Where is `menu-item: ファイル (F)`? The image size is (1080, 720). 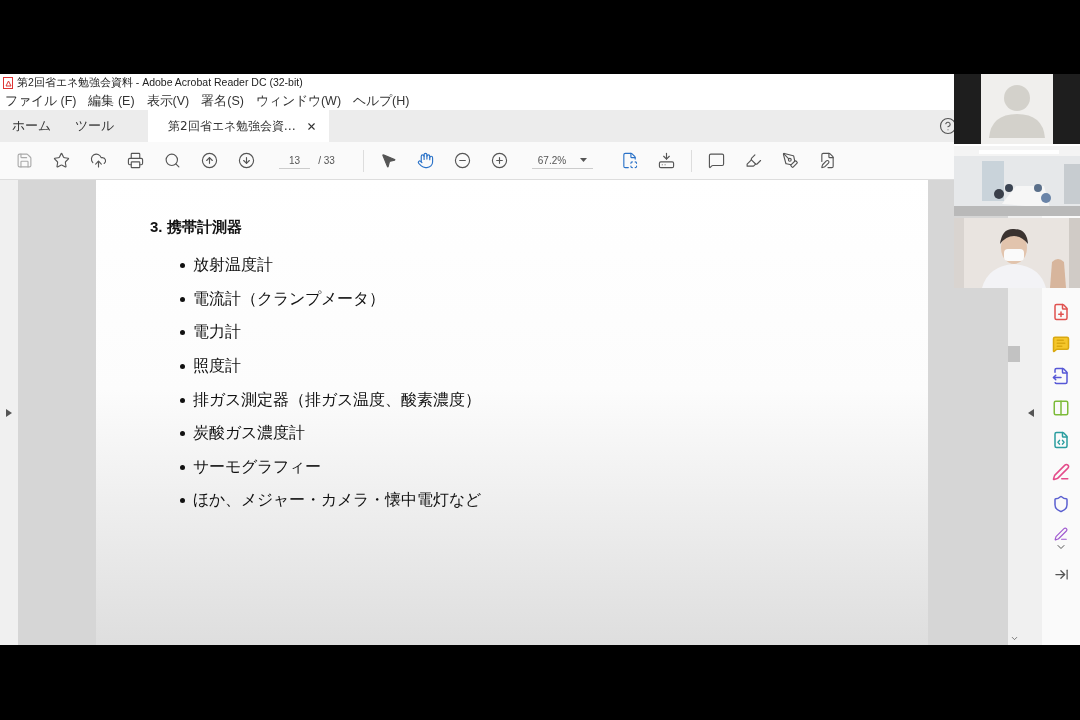
menu-item: ファイル (F) is located at coordinates (41, 101).